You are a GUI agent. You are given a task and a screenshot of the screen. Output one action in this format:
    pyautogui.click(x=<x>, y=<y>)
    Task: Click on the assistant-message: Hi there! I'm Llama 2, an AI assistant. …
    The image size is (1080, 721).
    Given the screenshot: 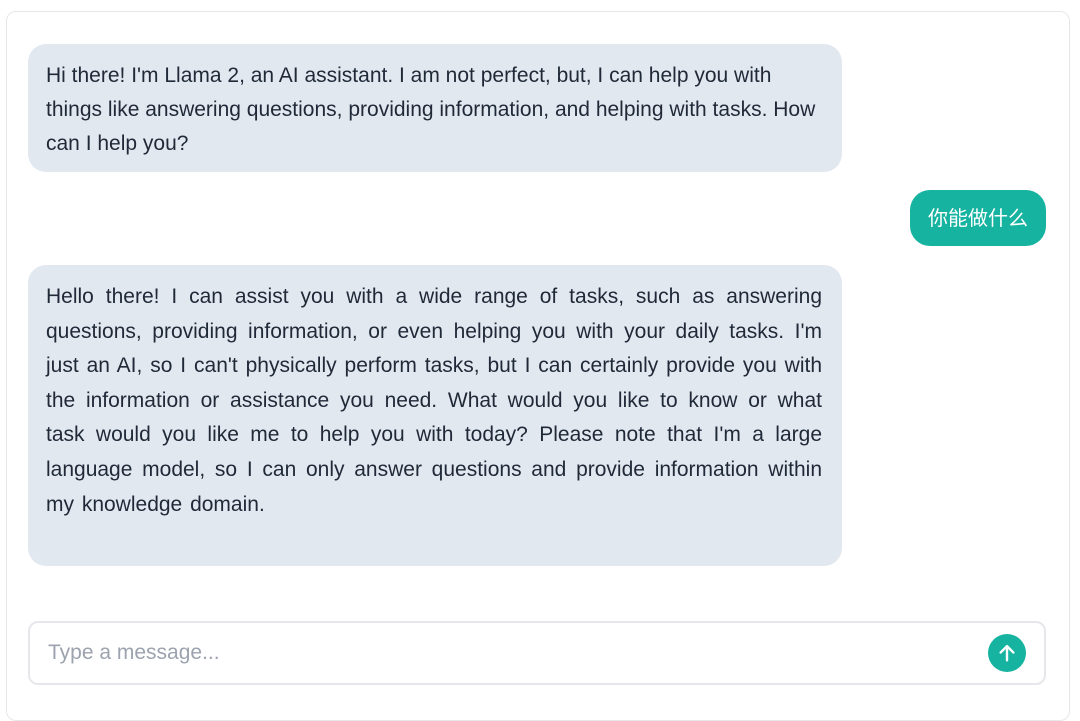 What is the action you would take?
    pyautogui.click(x=435, y=108)
    